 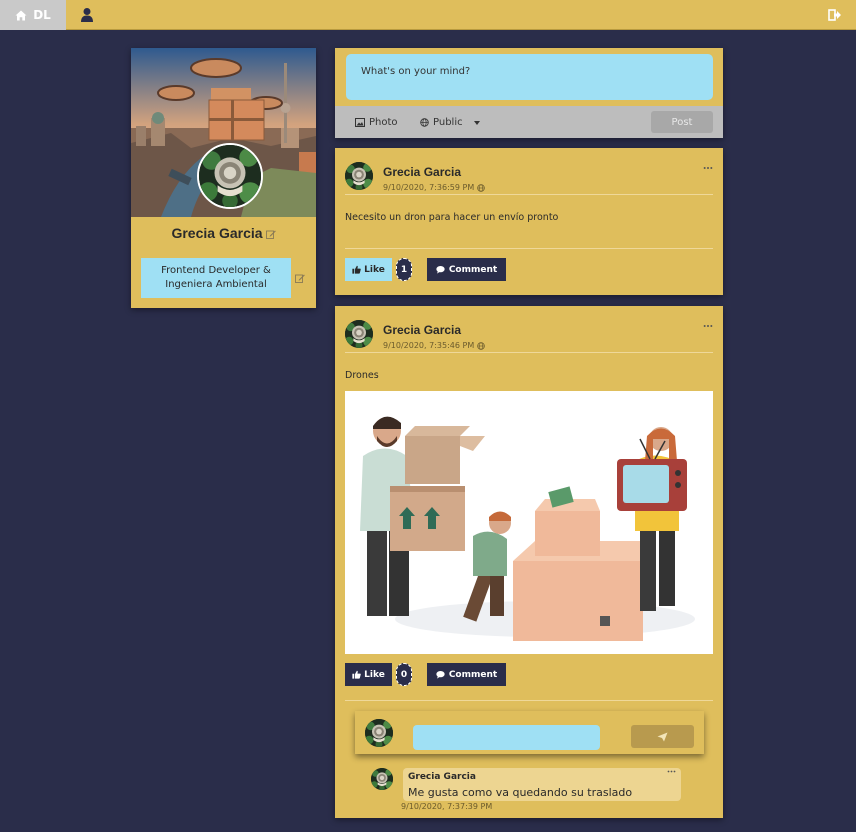 What do you see at coordinates (87, 15) in the screenshot?
I see `user-icon` at bounding box center [87, 15].